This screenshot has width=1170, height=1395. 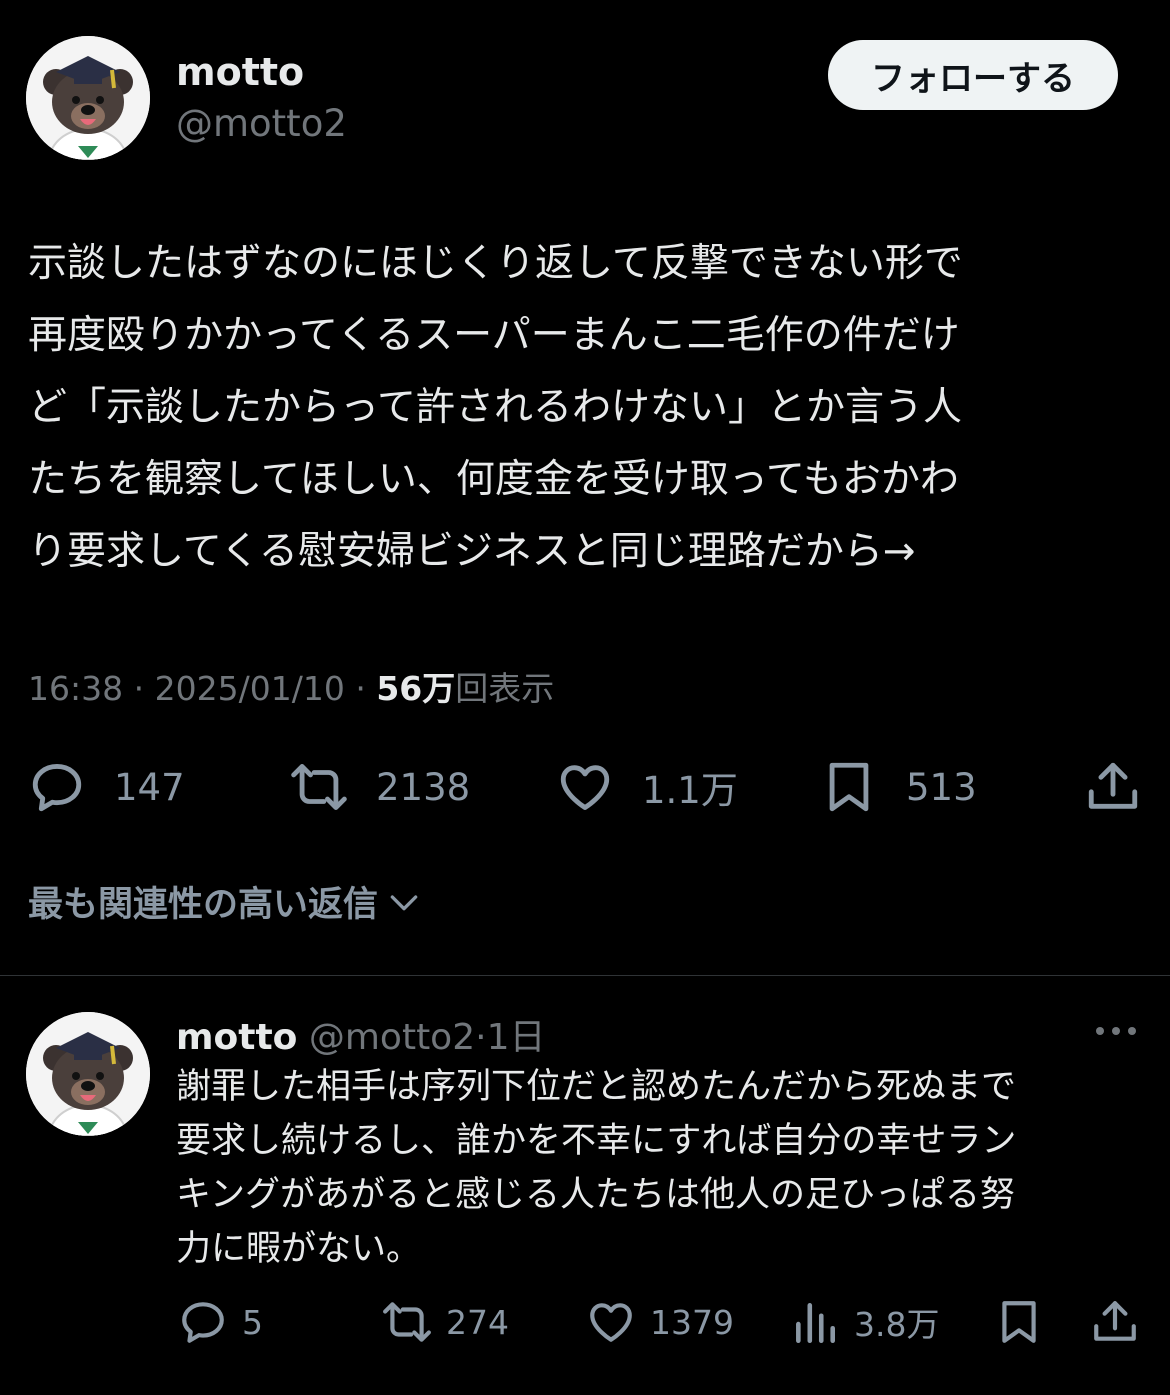 I want to click on reply-button: 147, so click(x=106, y=787).